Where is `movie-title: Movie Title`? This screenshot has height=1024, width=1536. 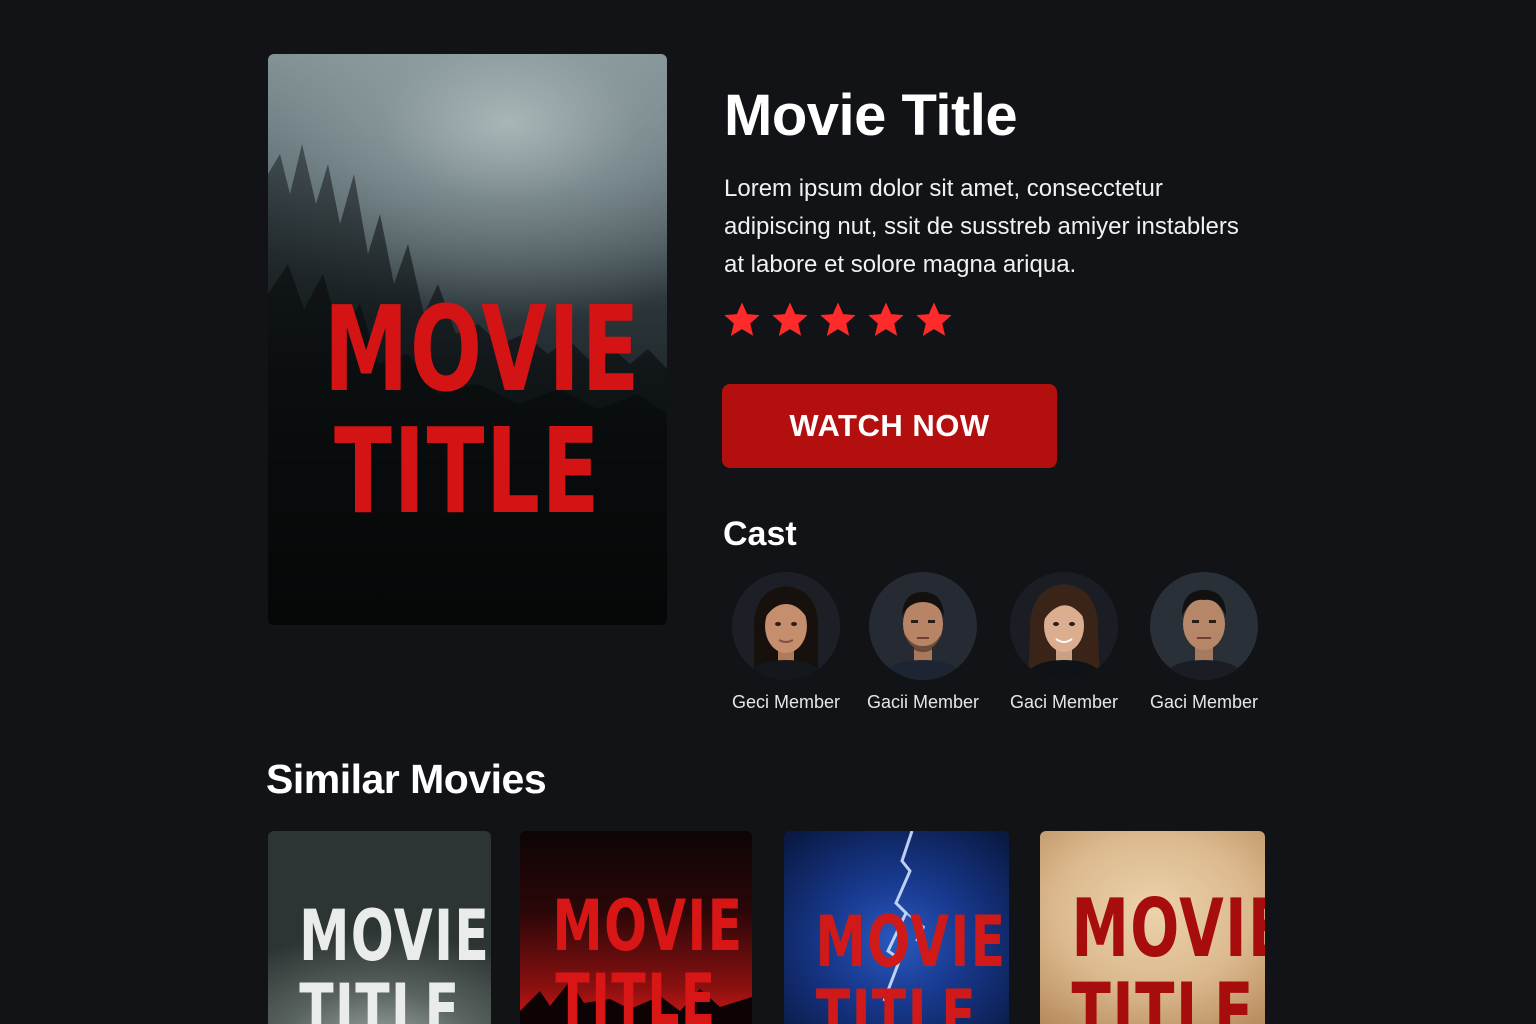 movie-title: Movie Title is located at coordinates (871, 115).